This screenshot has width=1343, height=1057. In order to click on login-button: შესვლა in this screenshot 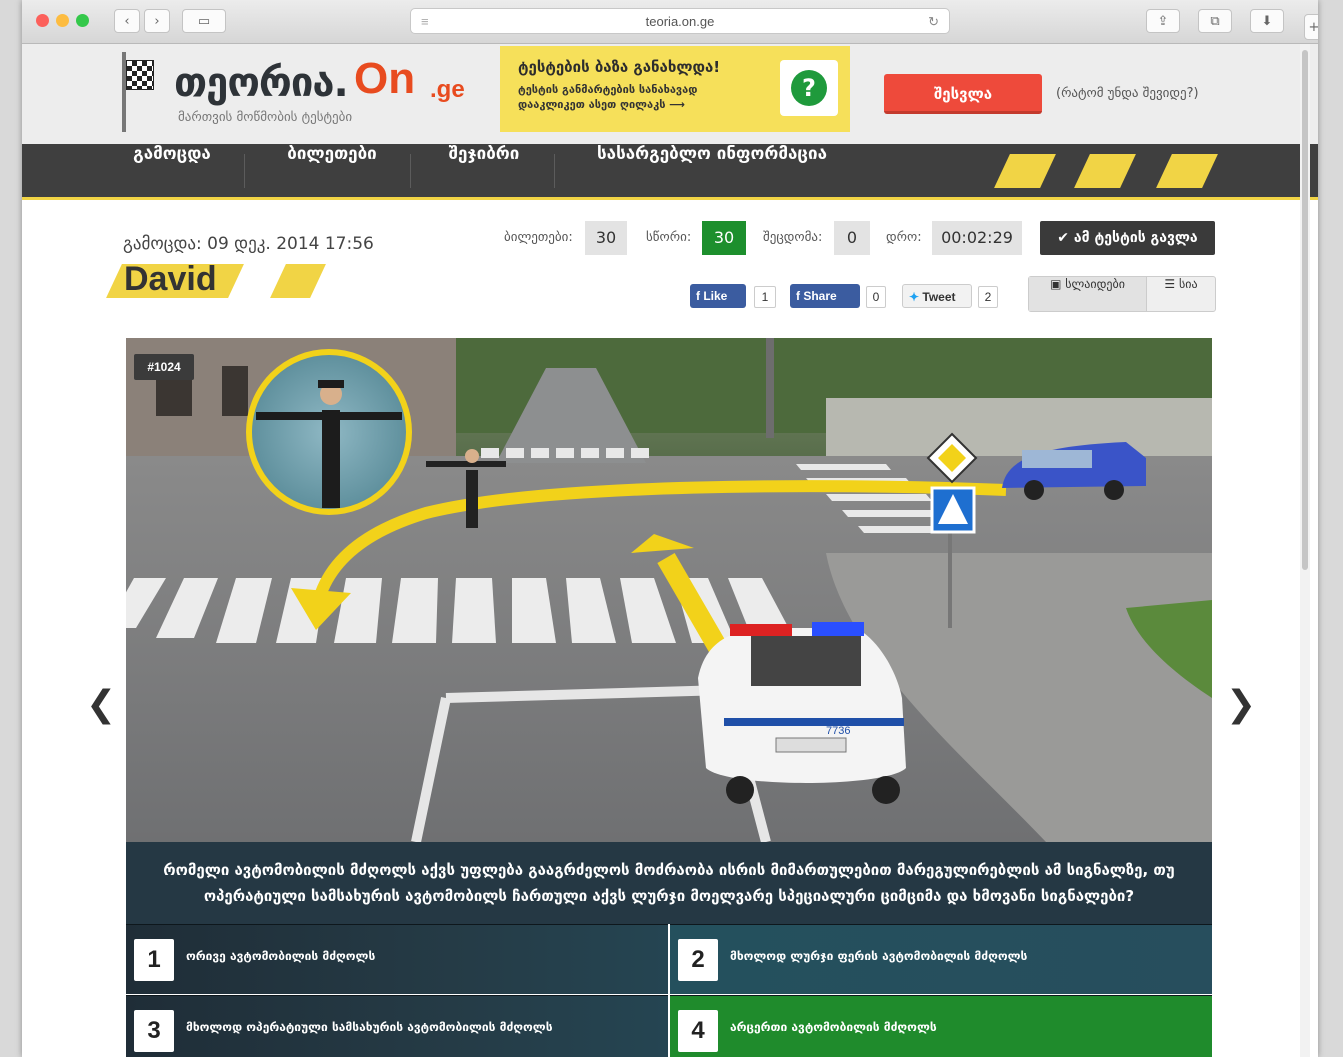, I will do `click(963, 94)`.